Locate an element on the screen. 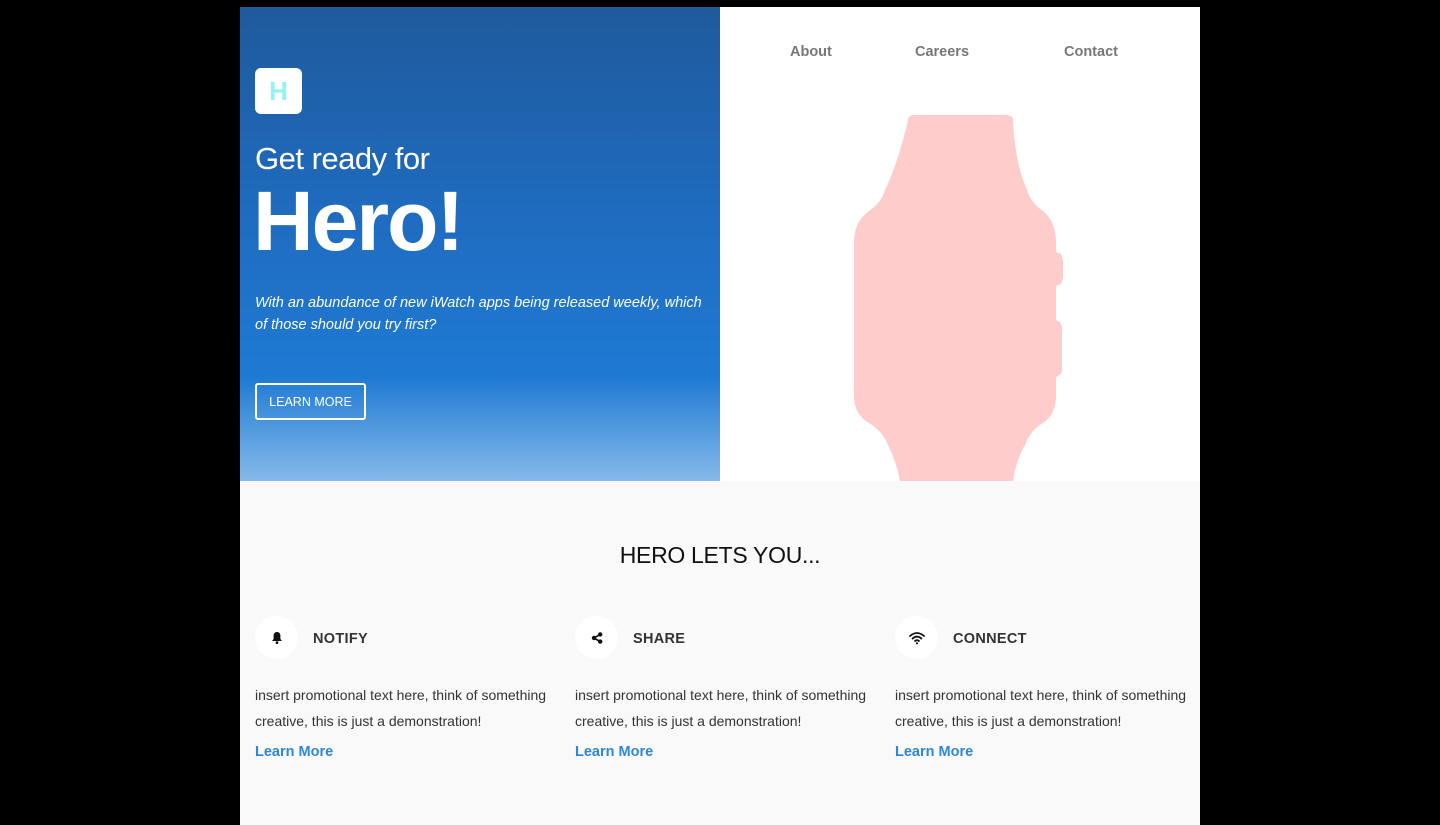  wifi-icon-glyph is located at coordinates (916, 637).